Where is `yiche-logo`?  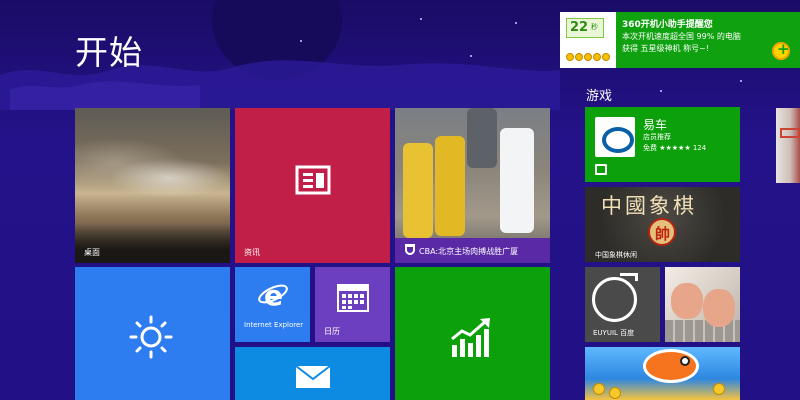
yiche-logo is located at coordinates (615, 137).